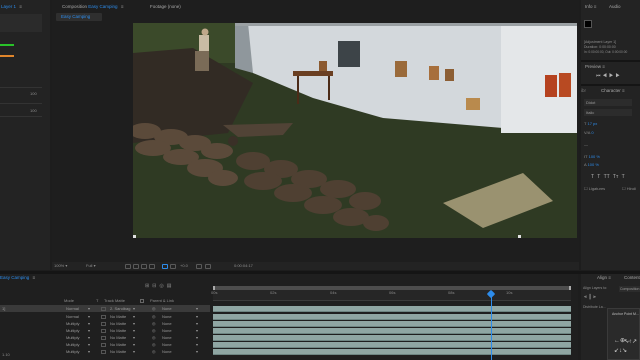 This screenshot has width=640, height=360. Describe the element at coordinates (208, 266) in the screenshot. I see `show-snapshot-icon` at that location.